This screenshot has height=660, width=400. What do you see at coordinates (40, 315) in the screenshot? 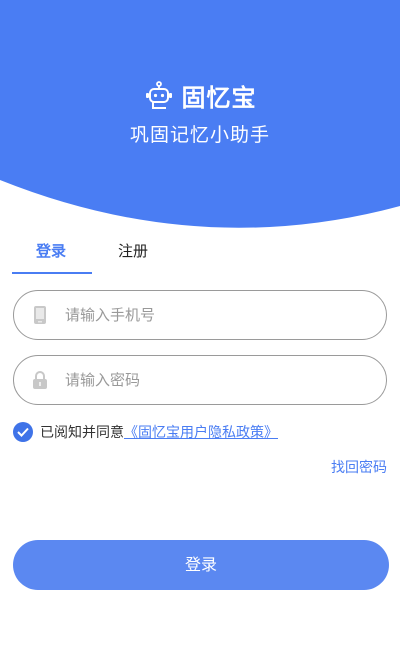
I see `phone-icon` at bounding box center [40, 315].